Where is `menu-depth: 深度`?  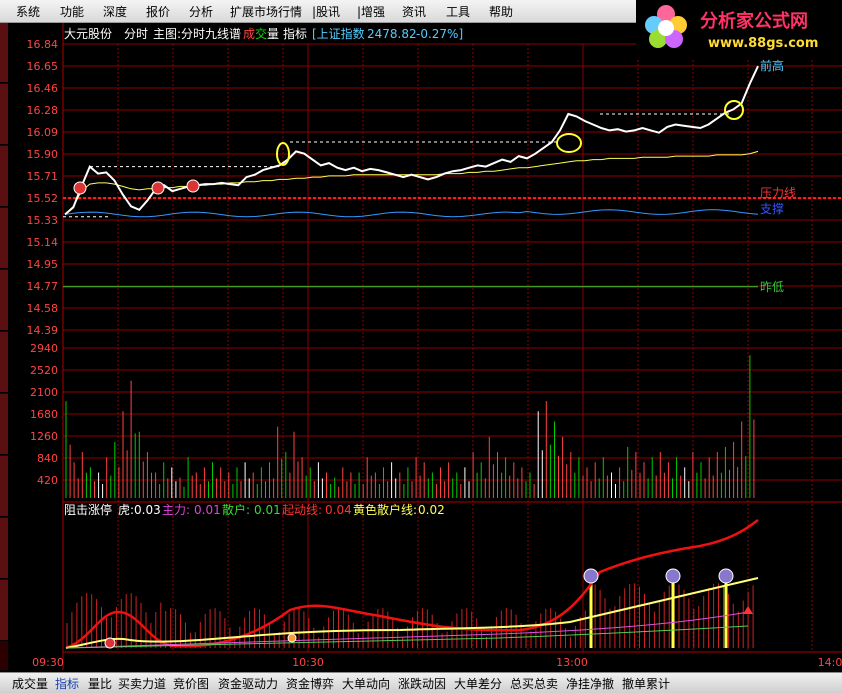
menu-depth: 深度 is located at coordinates (115, 11).